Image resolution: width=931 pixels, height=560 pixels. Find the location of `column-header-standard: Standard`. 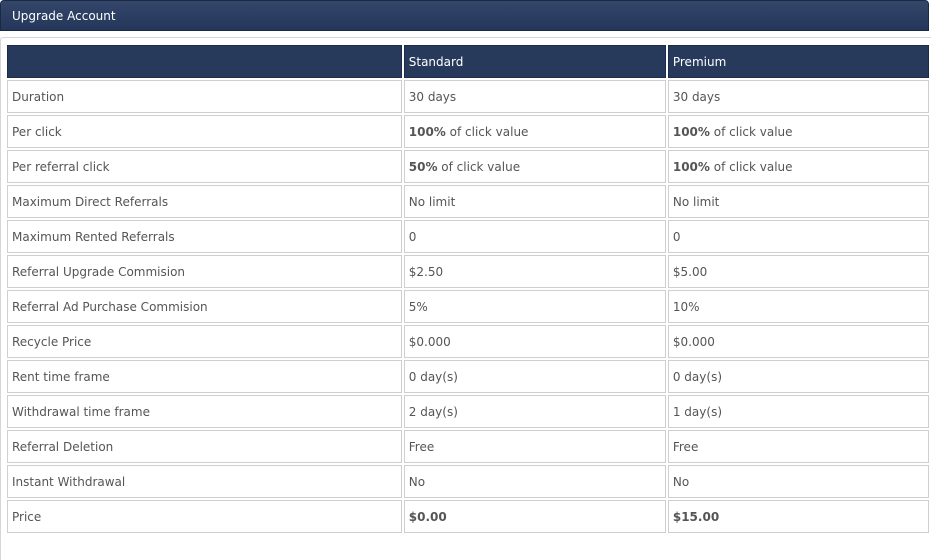

column-header-standard: Standard is located at coordinates (534, 61).